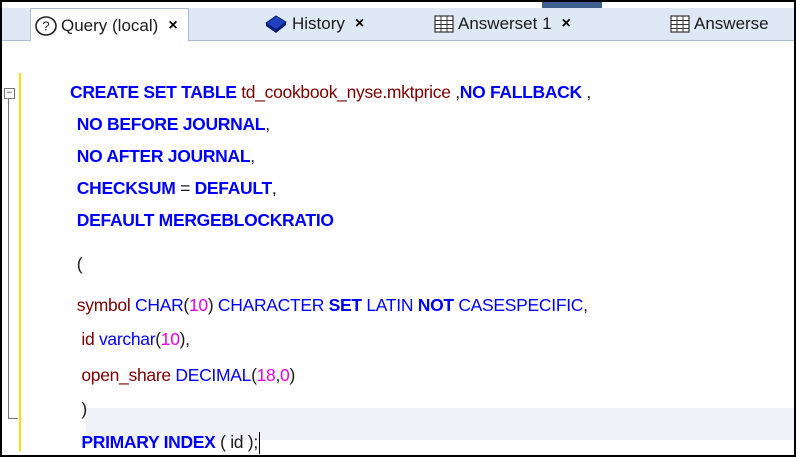  Describe the element at coordinates (127, 339) in the screenshot. I see `code-token: varchar` at that location.